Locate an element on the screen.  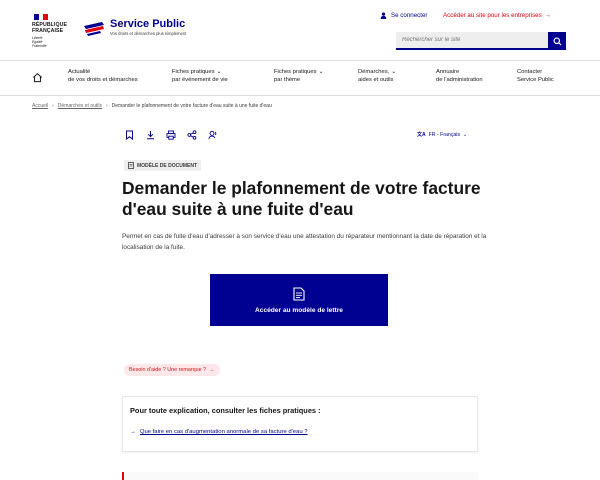
nav-item-contacter: Contacter Service Public is located at coordinates (535, 76).